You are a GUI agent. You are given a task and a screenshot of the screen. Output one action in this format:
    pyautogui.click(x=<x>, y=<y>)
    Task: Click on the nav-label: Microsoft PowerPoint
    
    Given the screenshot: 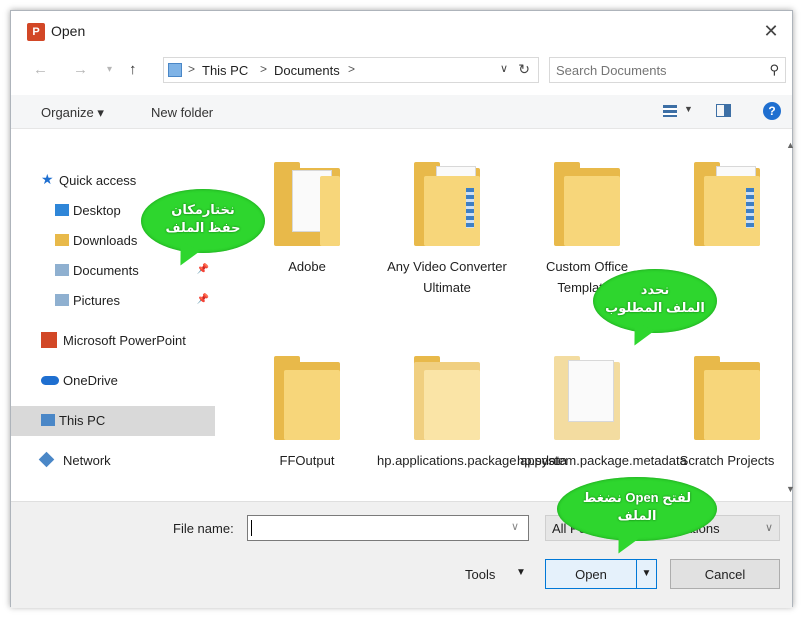 What is the action you would take?
    pyautogui.click(x=124, y=340)
    